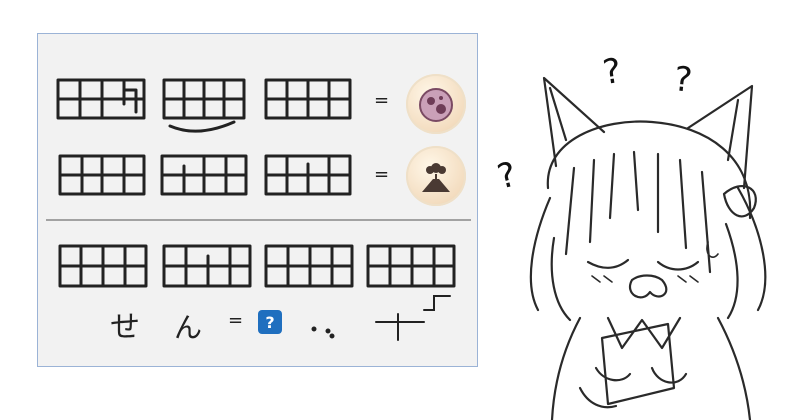 The image size is (800, 420). Describe the element at coordinates (236, 320) in the screenshot. I see `equals-sign-answer: =` at that location.